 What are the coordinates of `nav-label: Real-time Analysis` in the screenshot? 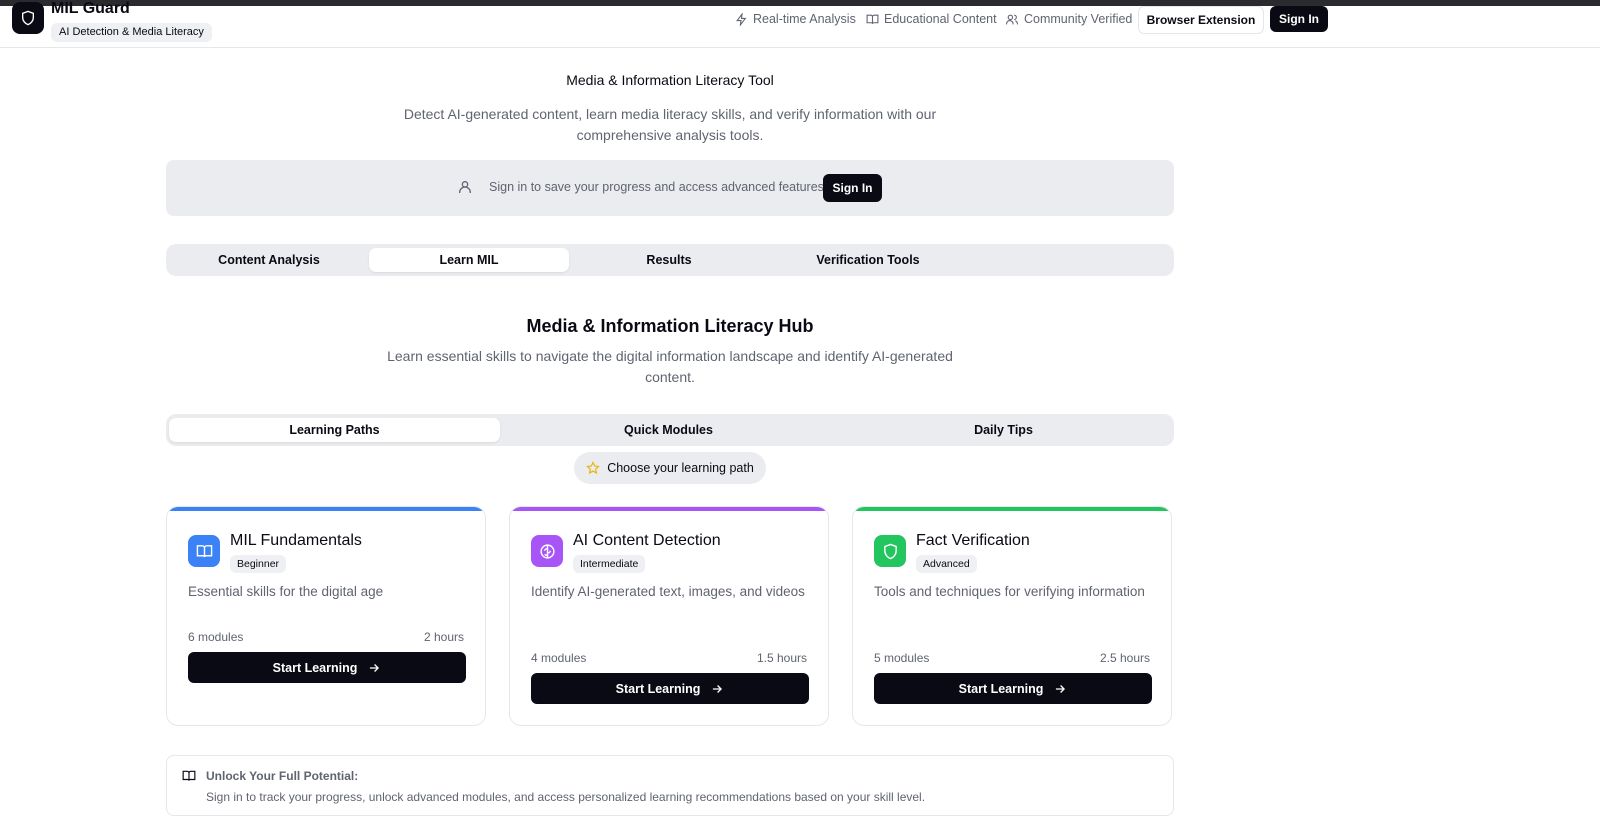 It's located at (804, 19).